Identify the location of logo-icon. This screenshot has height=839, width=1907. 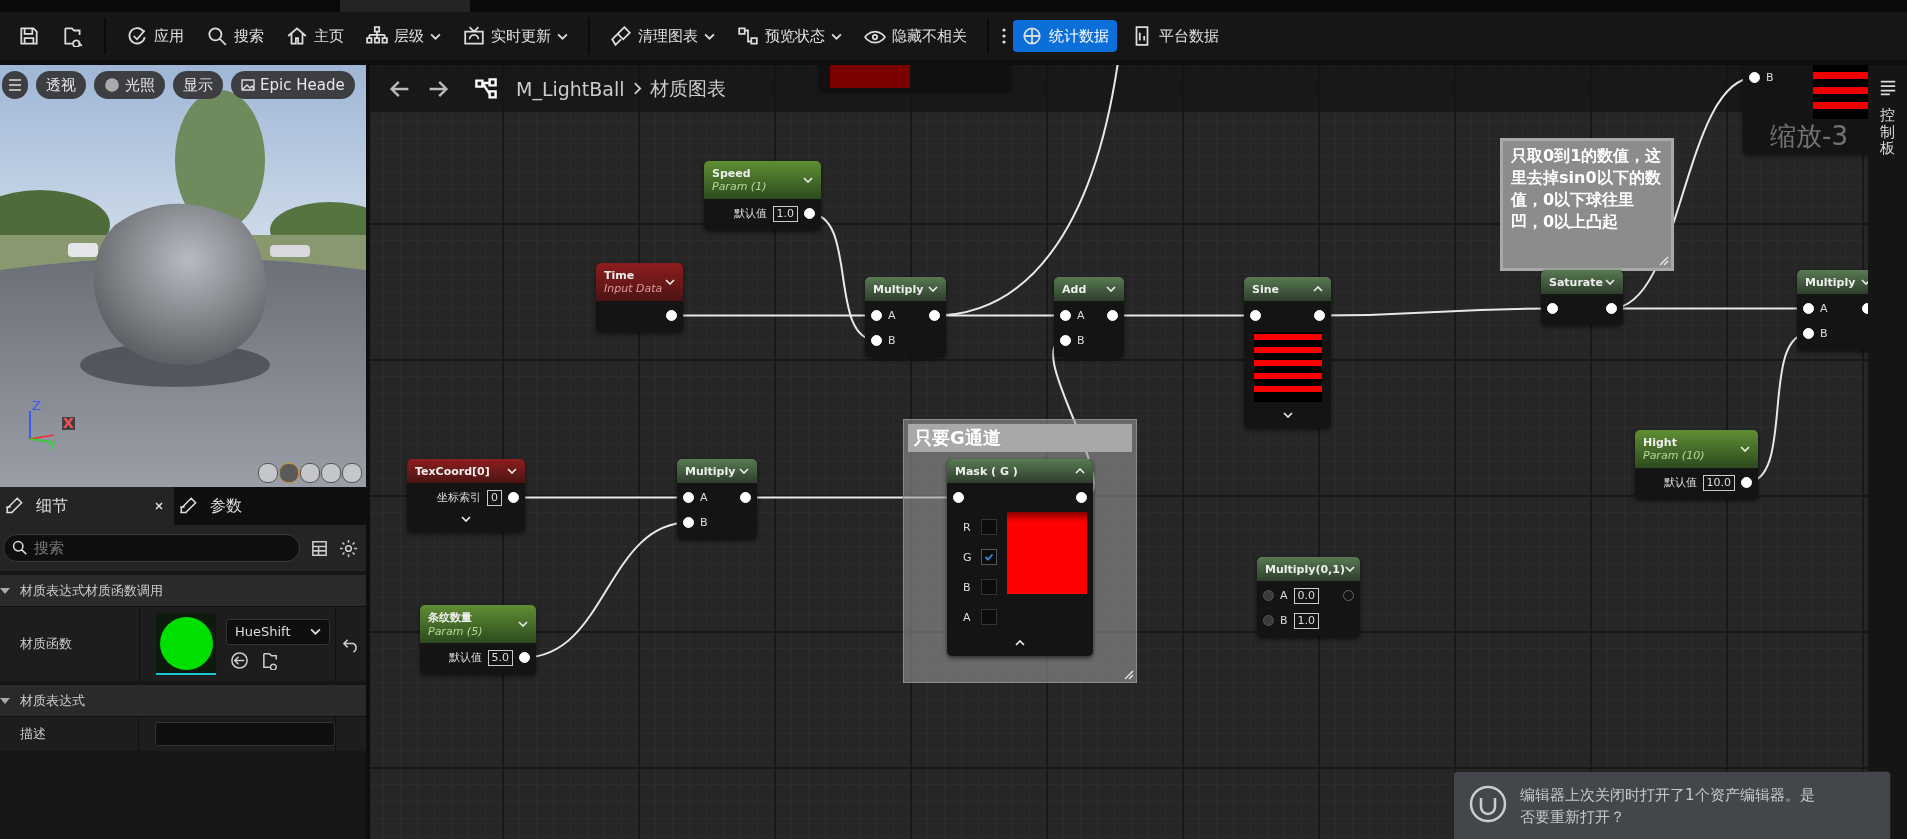
(1488, 804).